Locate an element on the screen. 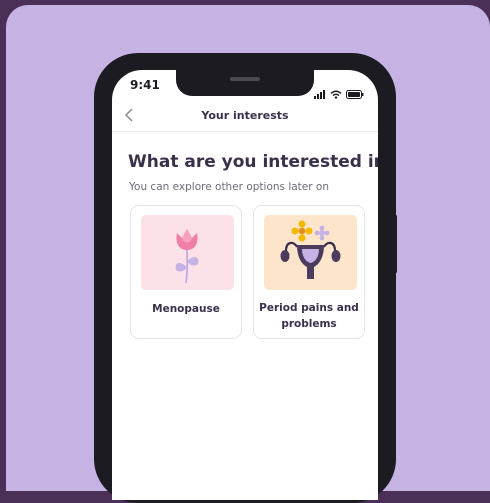 Image resolution: width=490 pixels, height=503 pixels. battery-icon is located at coordinates (355, 94).